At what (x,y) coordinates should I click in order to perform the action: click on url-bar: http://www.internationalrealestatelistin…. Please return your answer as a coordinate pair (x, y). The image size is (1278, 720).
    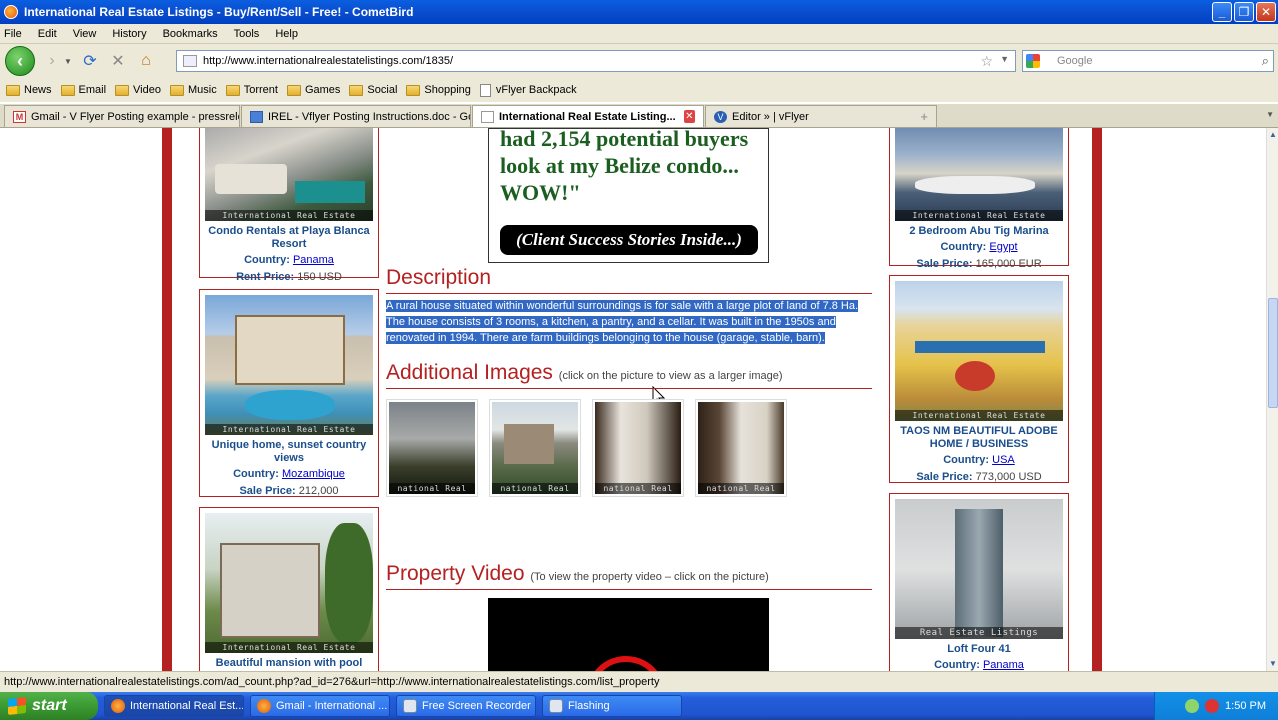
    Looking at the image, I should click on (596, 61).